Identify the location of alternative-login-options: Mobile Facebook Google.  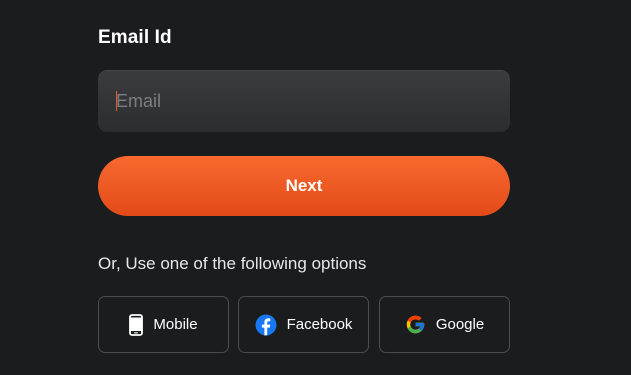
(304, 324).